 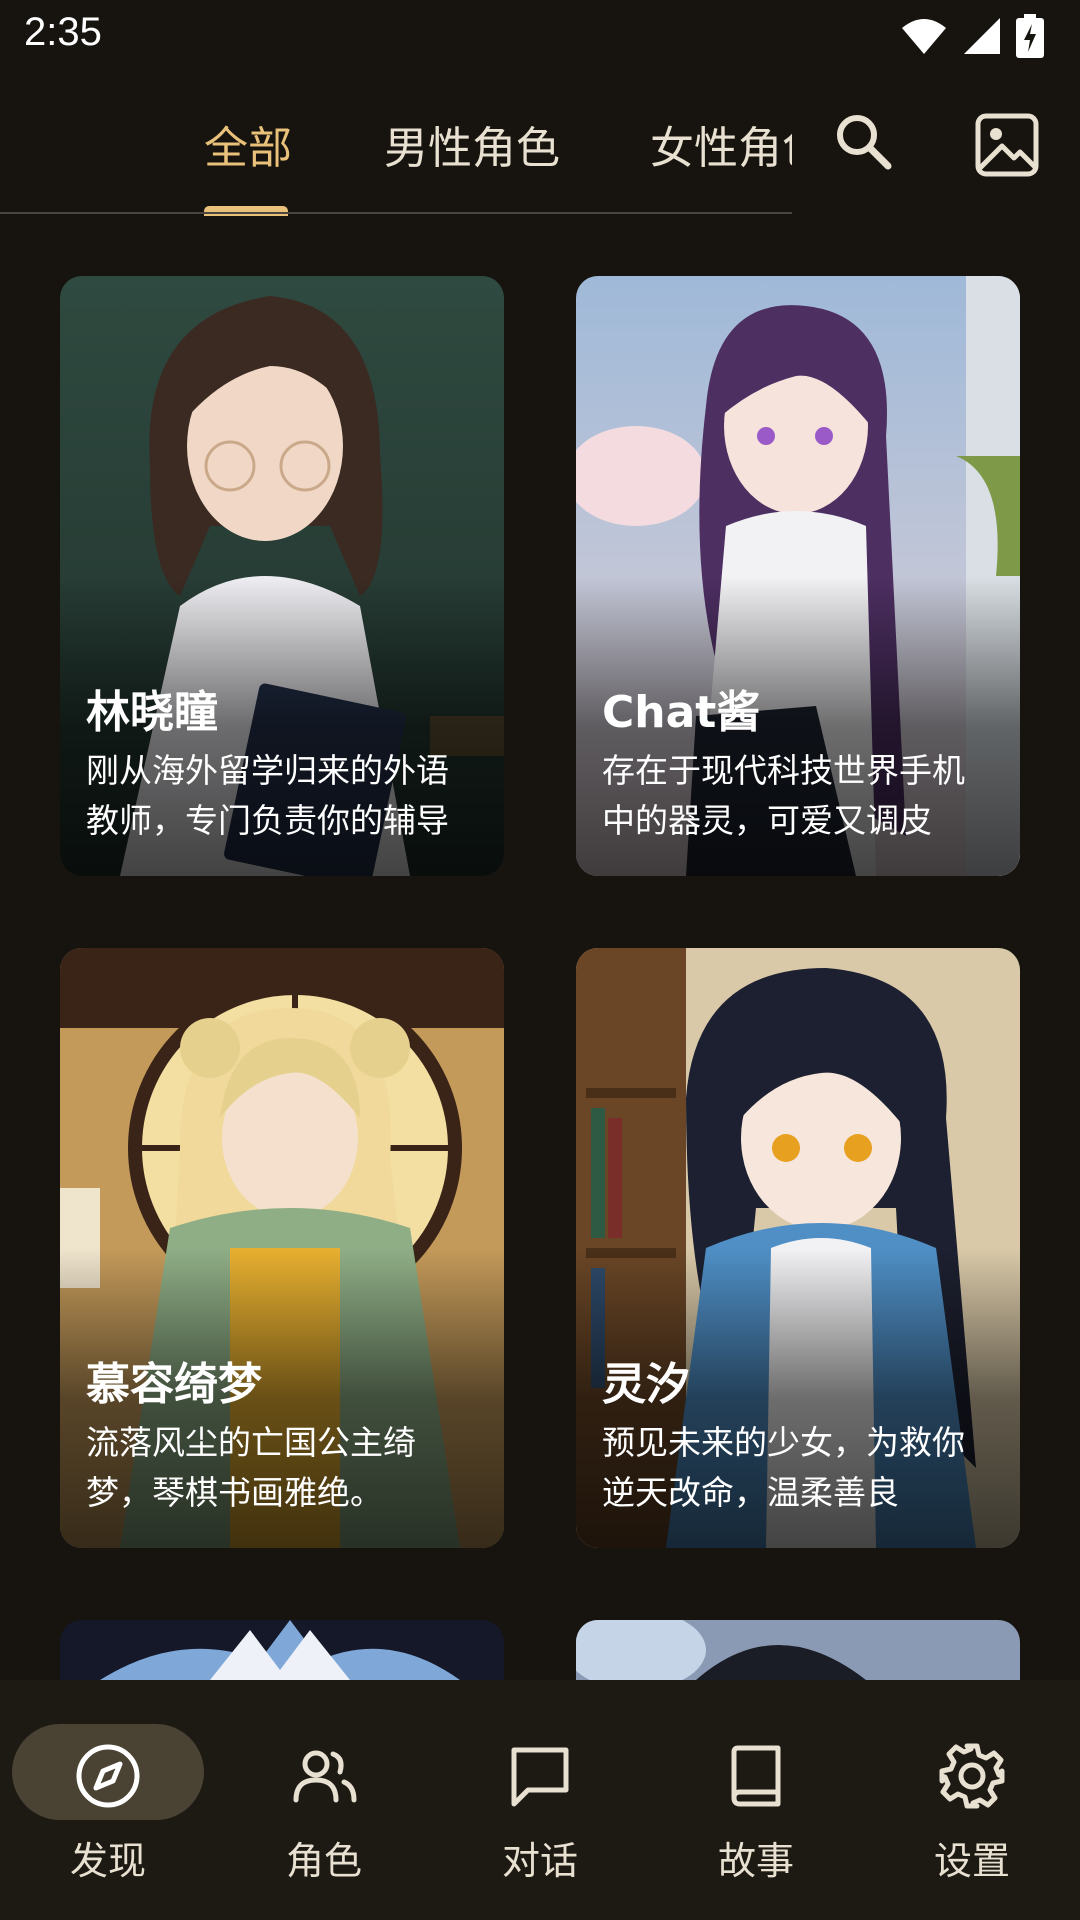 I want to click on nav-discover: 发现, so click(x=108, y=1800).